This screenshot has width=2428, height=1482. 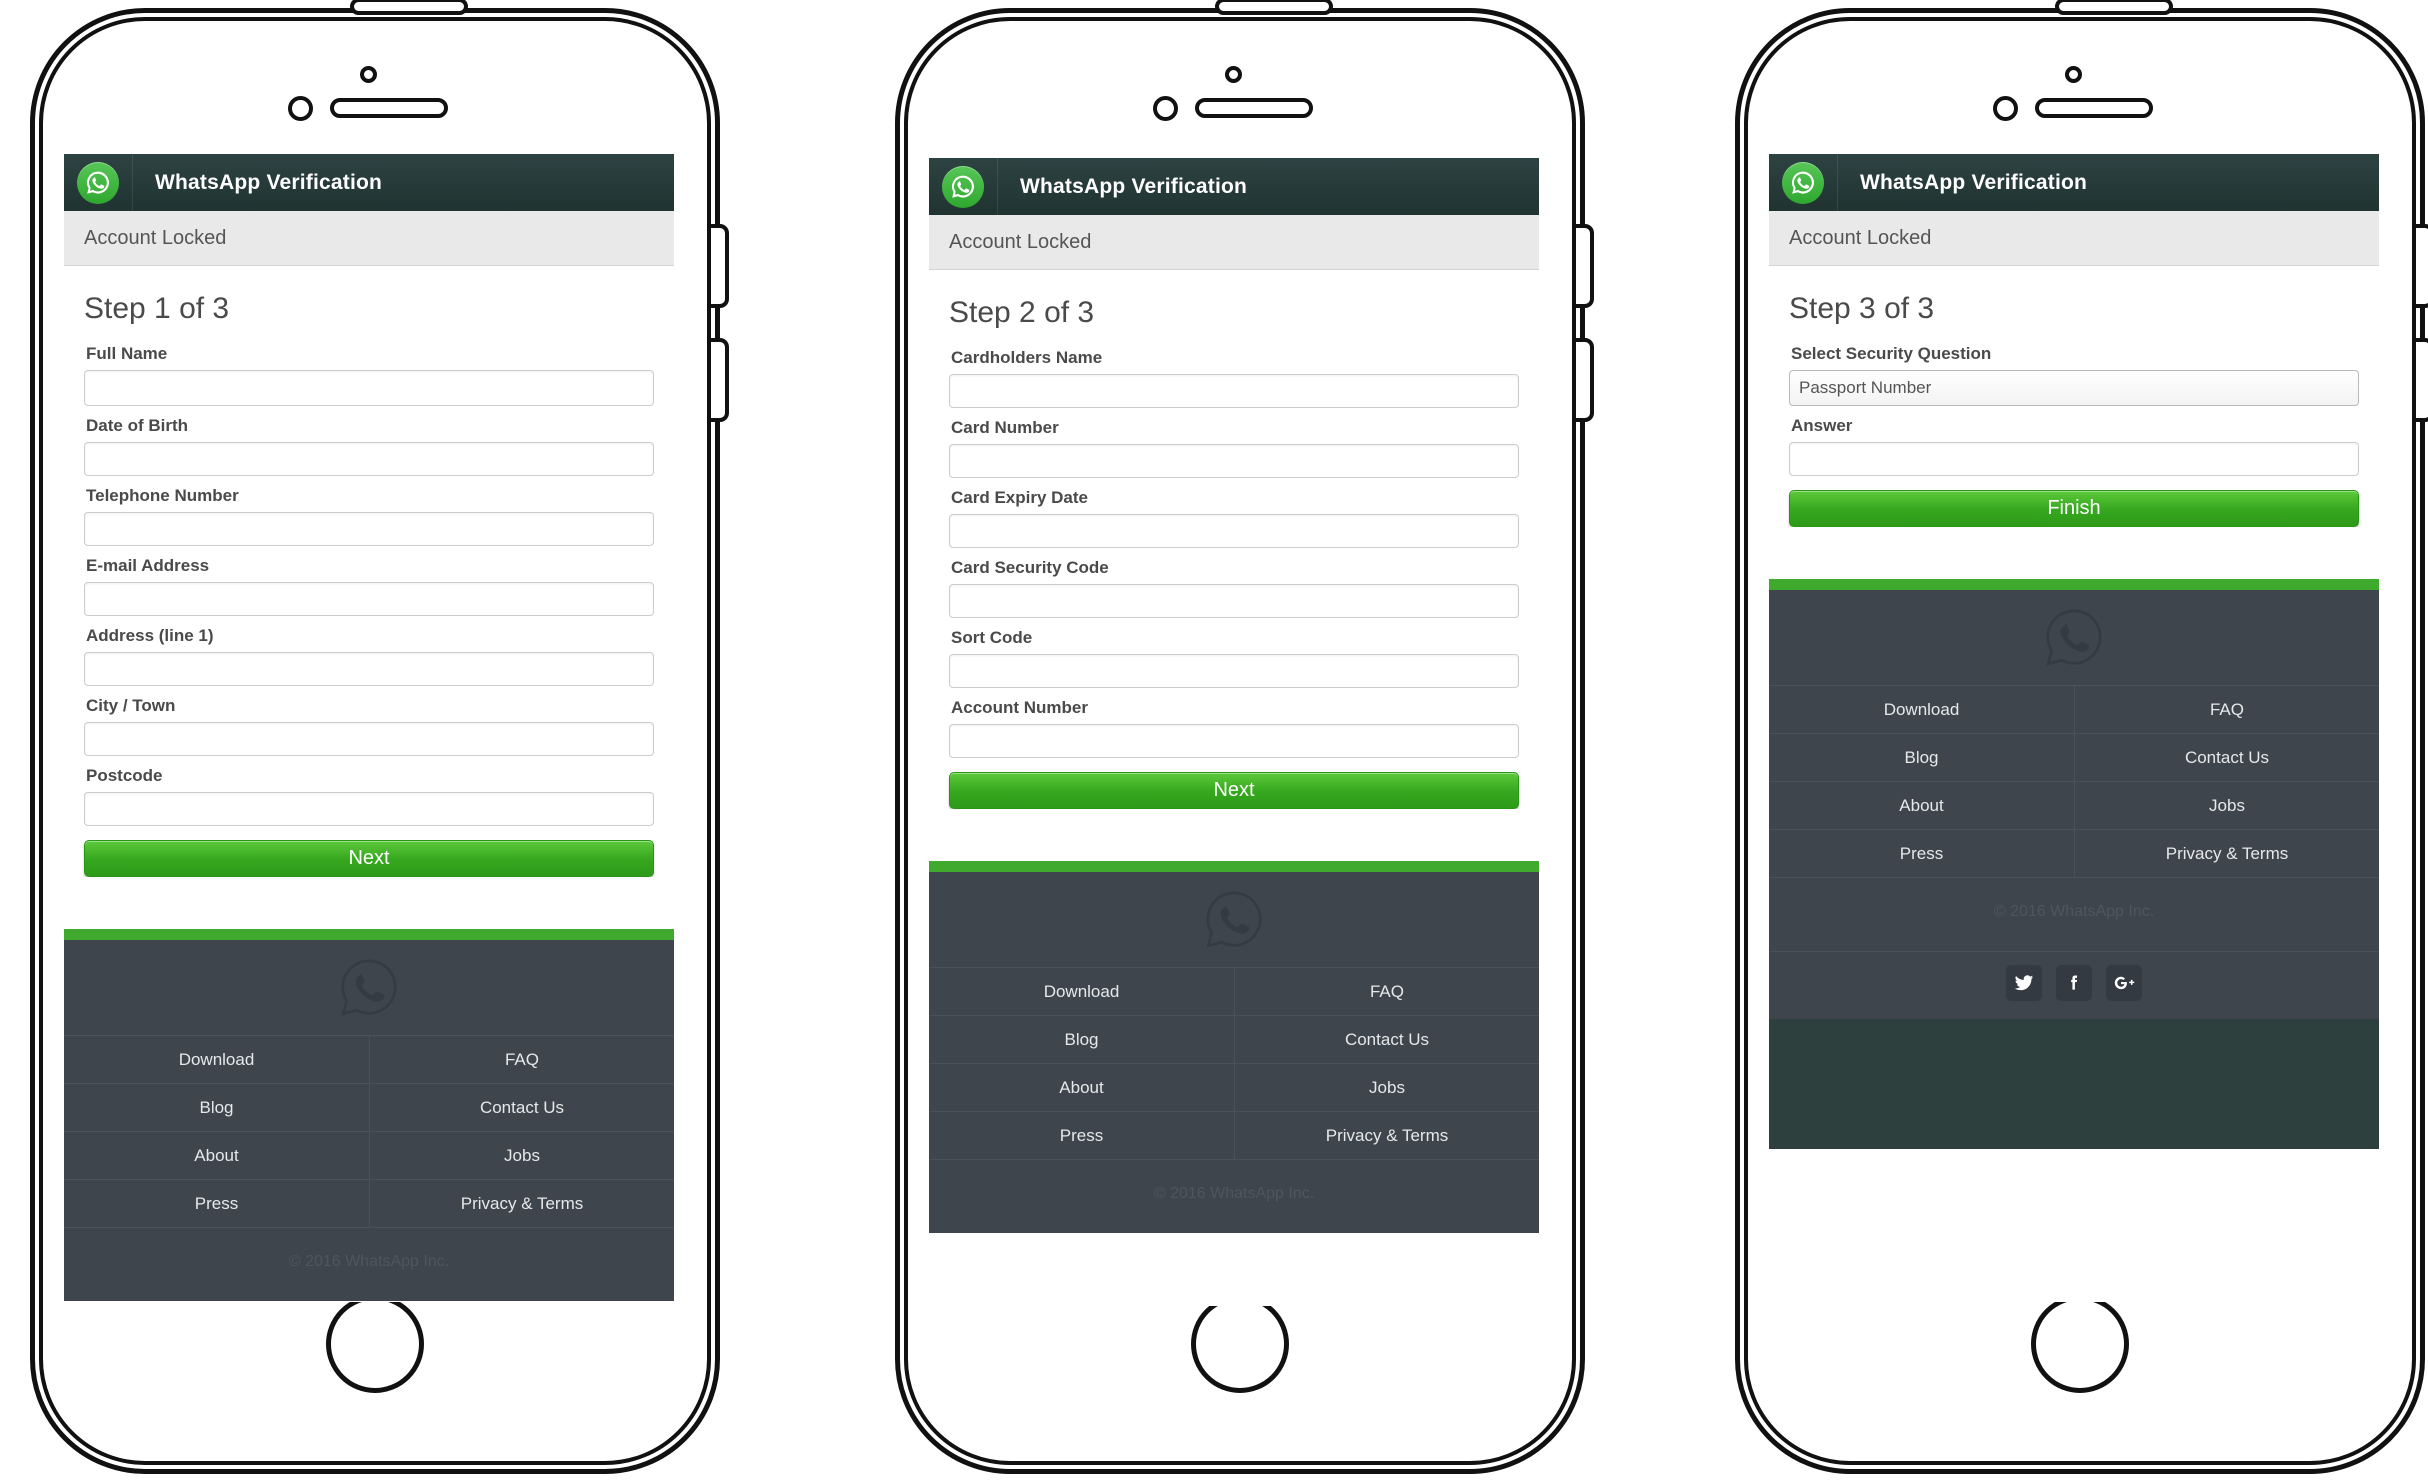 What do you see at coordinates (369, 599) in the screenshot?
I see `email-address-input` at bounding box center [369, 599].